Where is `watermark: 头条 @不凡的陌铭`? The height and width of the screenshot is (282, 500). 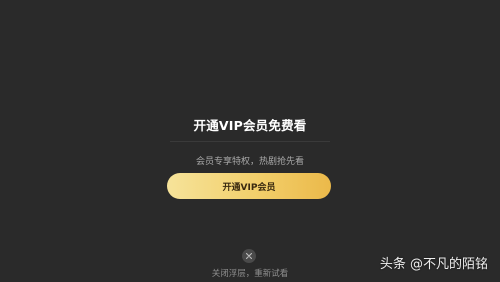
watermark: 头条 @不凡的陌铭 is located at coordinates (433, 264).